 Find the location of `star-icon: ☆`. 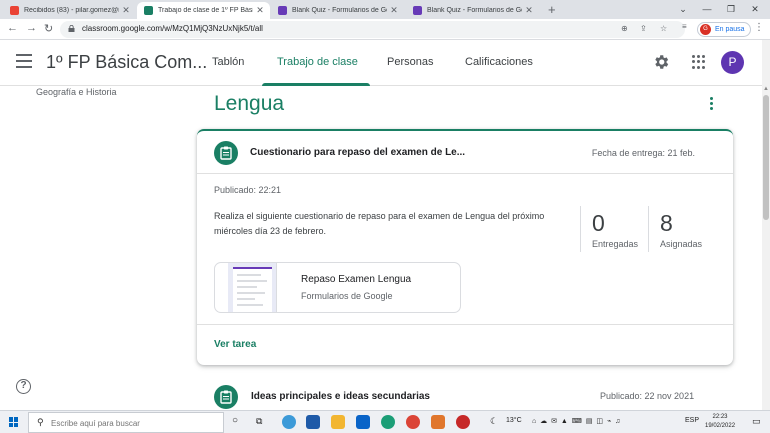

star-icon: ☆ is located at coordinates (663, 28).